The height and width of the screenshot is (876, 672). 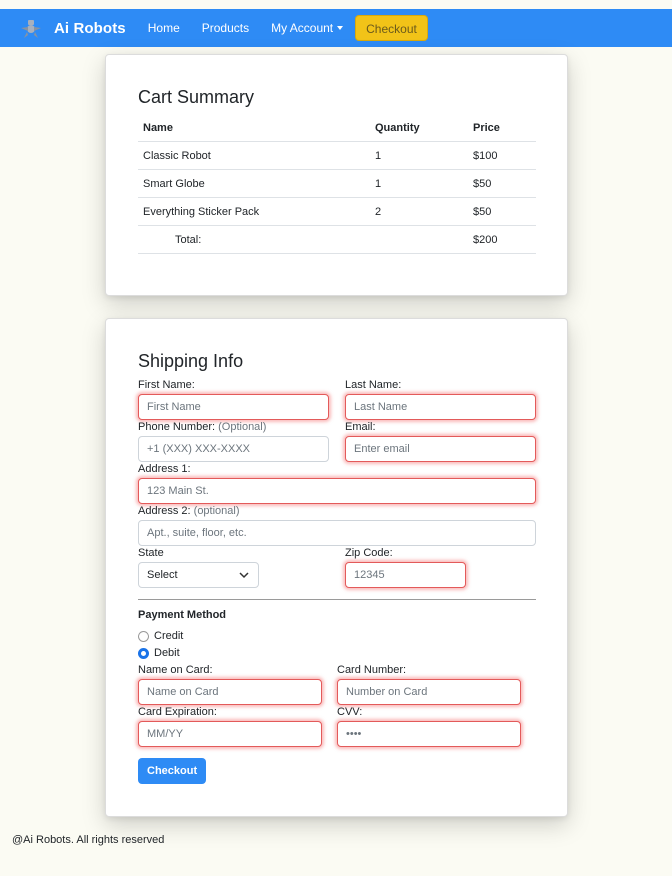 I want to click on address1-input: 123 Main St., so click(x=337, y=491).